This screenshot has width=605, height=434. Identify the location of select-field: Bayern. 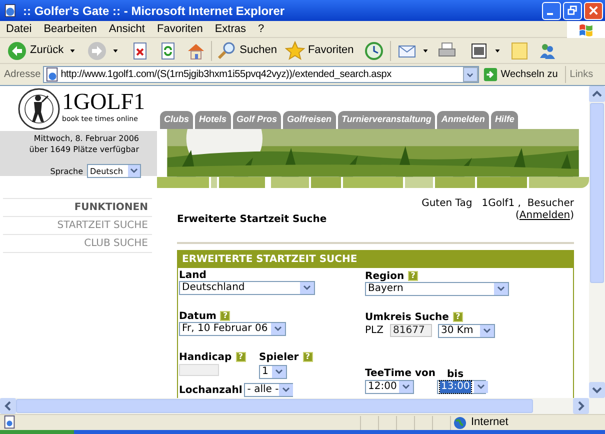
(437, 289).